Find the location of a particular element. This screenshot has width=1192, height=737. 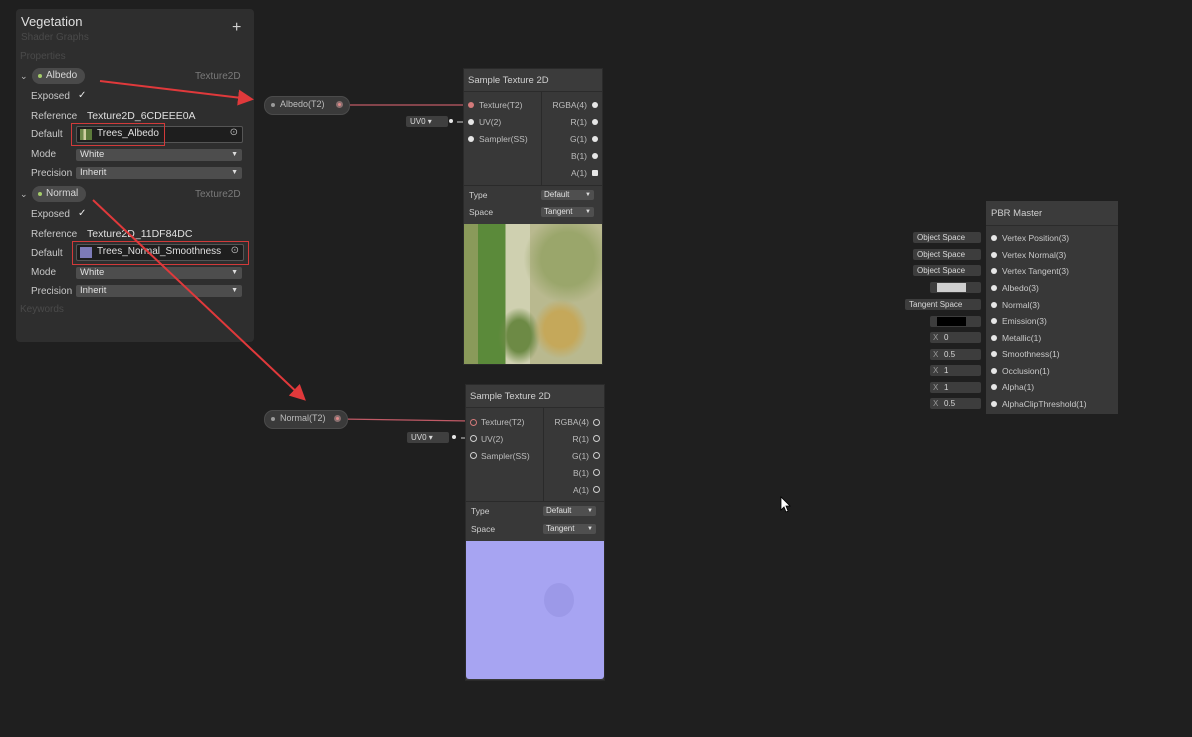

default-input-metallic: X0 is located at coordinates (955, 337).